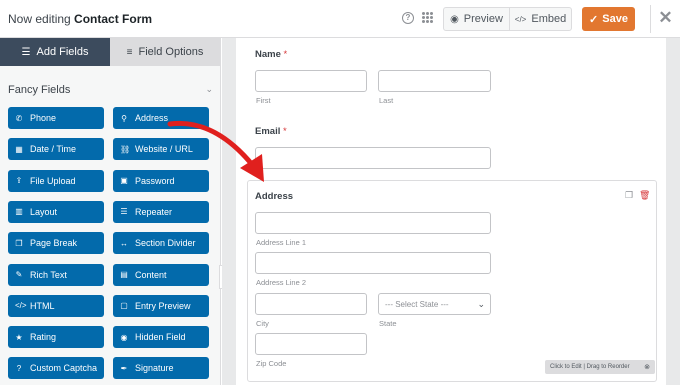 The image size is (680, 385). What do you see at coordinates (165, 243) in the screenshot?
I see `field-button-label: Section Divider` at bounding box center [165, 243].